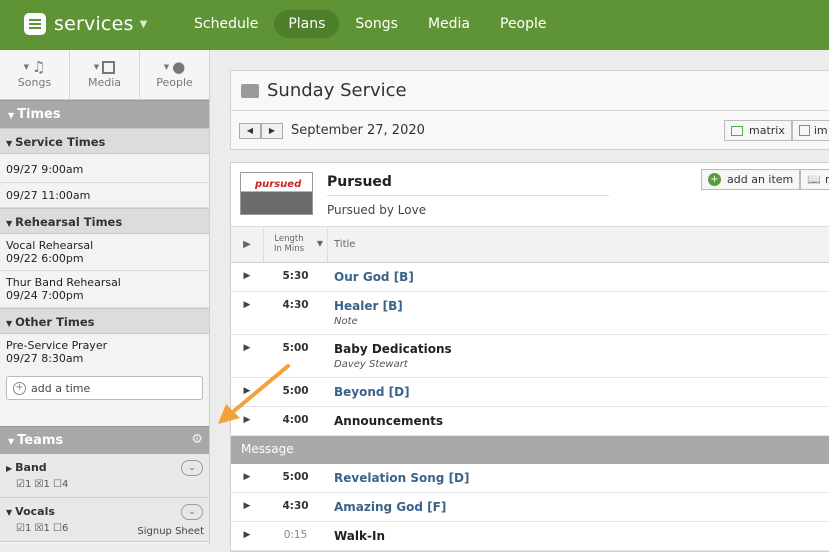  Describe the element at coordinates (368, 306) in the screenshot. I see `song-link: Healer [B]` at that location.